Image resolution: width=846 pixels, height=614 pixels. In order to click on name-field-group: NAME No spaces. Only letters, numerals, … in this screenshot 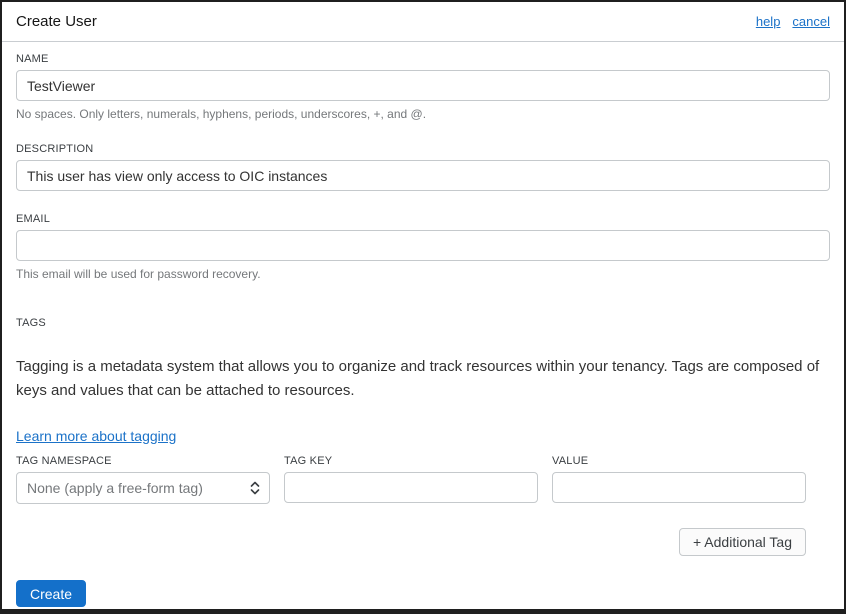, I will do `click(423, 87)`.